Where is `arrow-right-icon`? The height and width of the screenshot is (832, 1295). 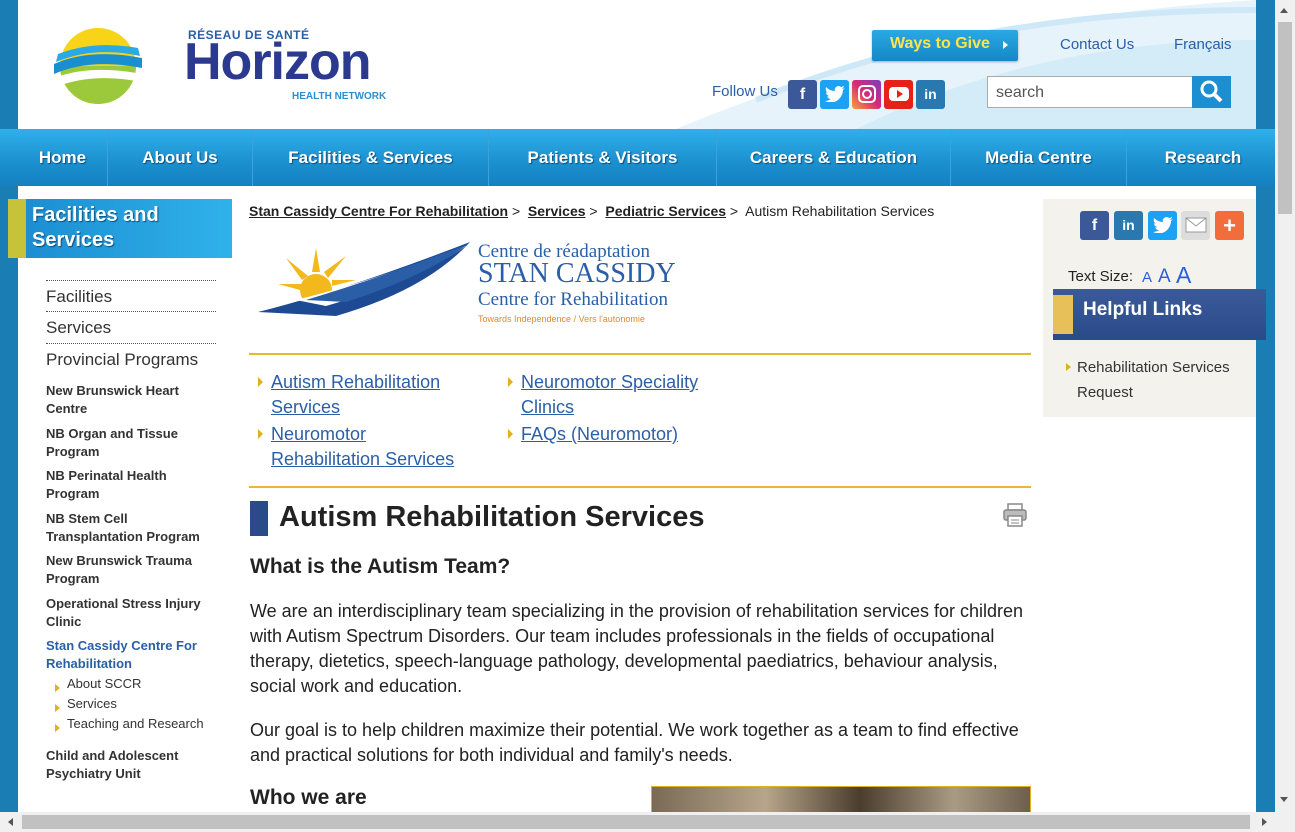 arrow-right-icon is located at coordinates (1005, 45).